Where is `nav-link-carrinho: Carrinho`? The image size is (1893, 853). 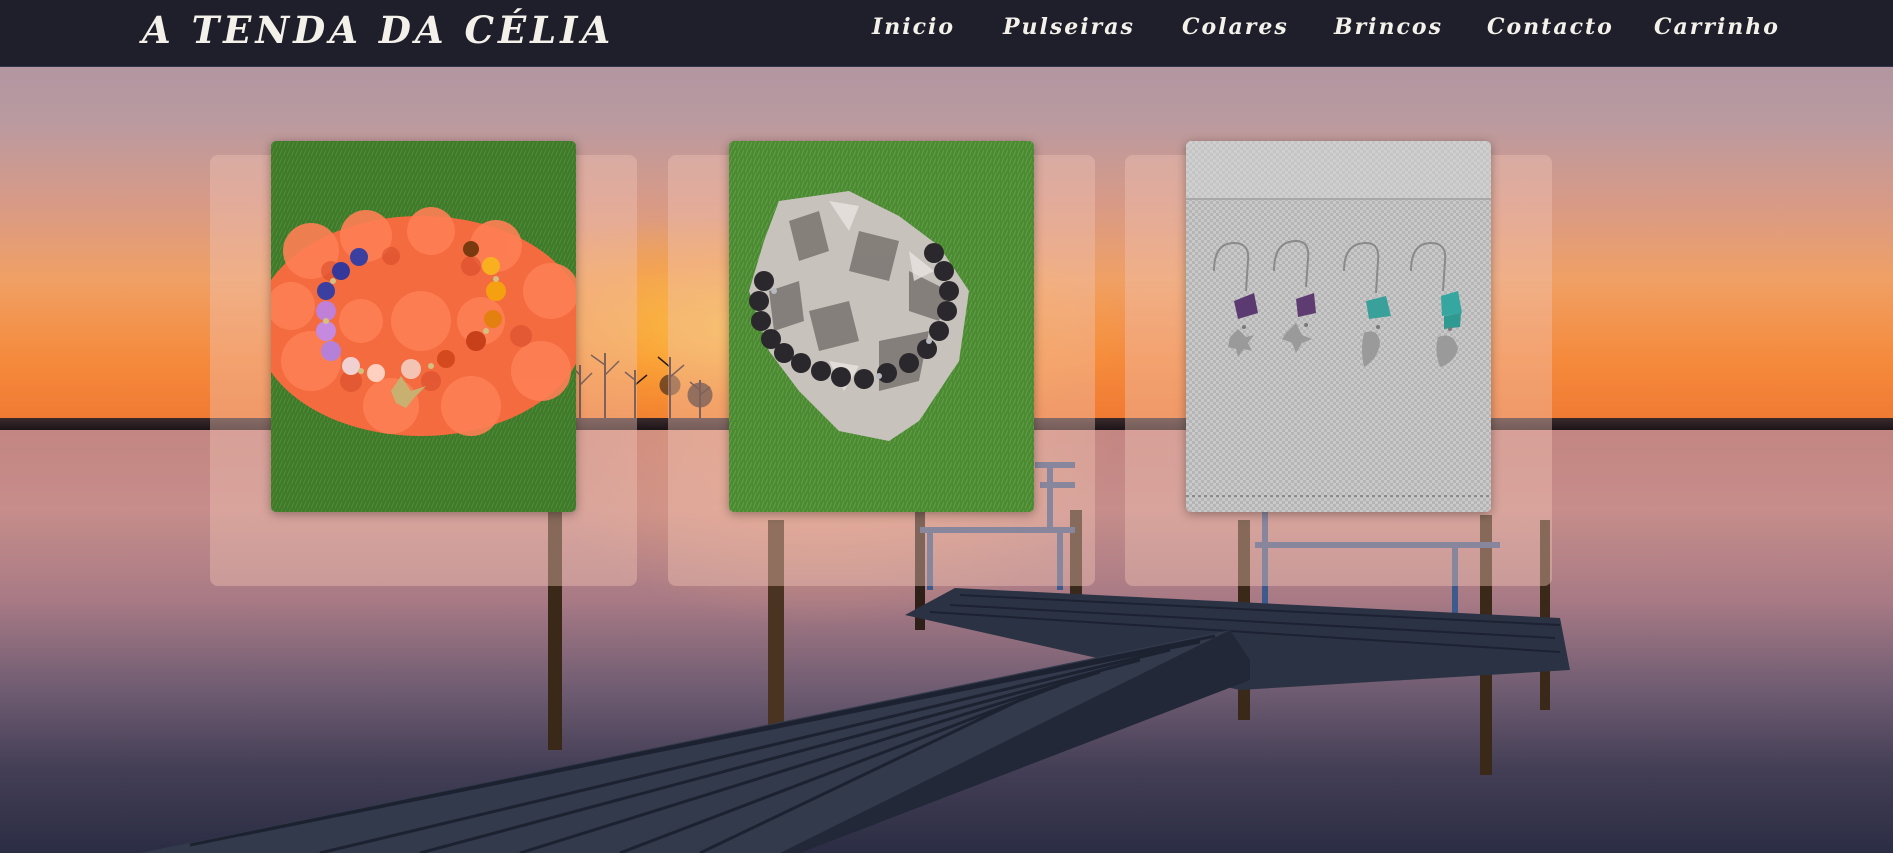 nav-link-carrinho: Carrinho is located at coordinates (1717, 27).